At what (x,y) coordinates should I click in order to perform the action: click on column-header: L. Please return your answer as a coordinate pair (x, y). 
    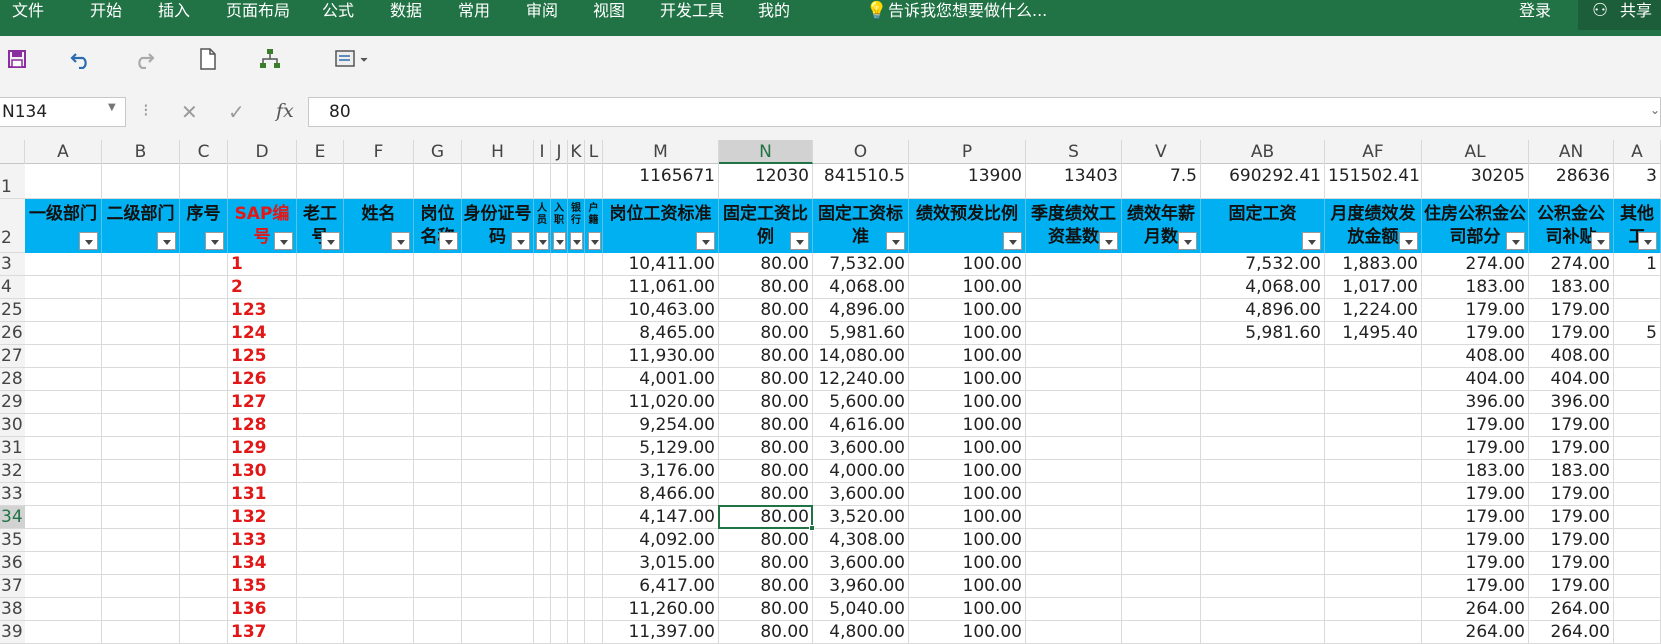
    Looking at the image, I should click on (594, 152).